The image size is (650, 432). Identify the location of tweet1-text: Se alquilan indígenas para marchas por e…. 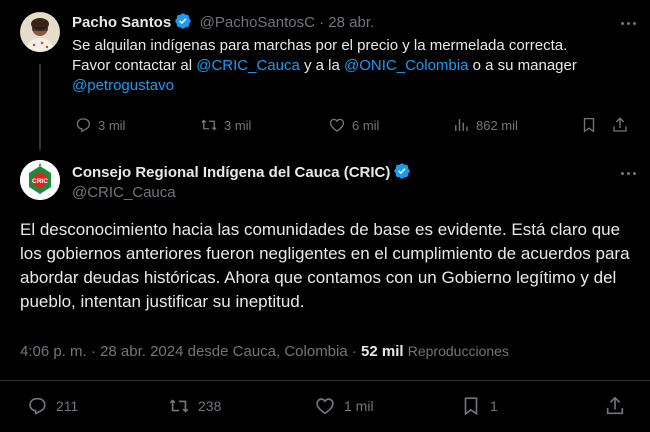
(352, 66).